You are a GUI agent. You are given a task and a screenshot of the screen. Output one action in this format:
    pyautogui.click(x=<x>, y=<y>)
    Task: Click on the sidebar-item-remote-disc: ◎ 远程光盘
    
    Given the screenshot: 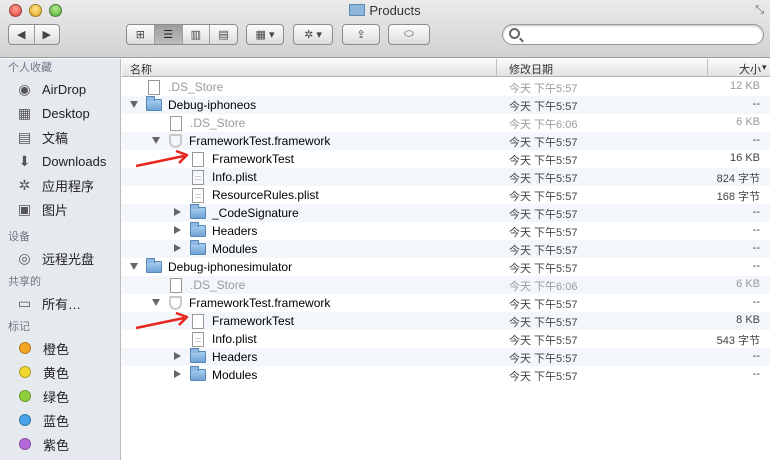 What is the action you would take?
    pyautogui.click(x=60, y=258)
    